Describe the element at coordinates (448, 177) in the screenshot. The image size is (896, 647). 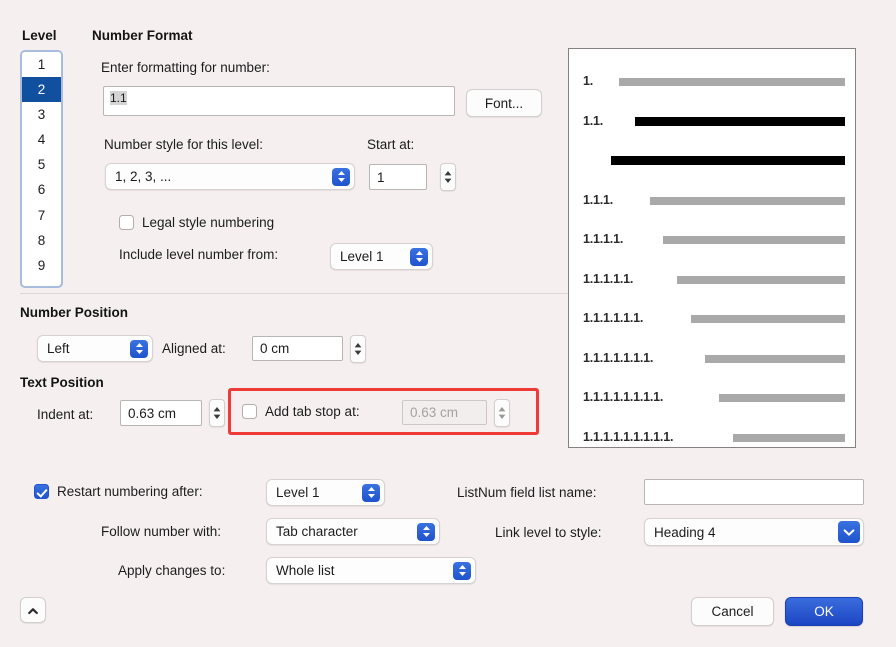
I see `start-at-stepper` at that location.